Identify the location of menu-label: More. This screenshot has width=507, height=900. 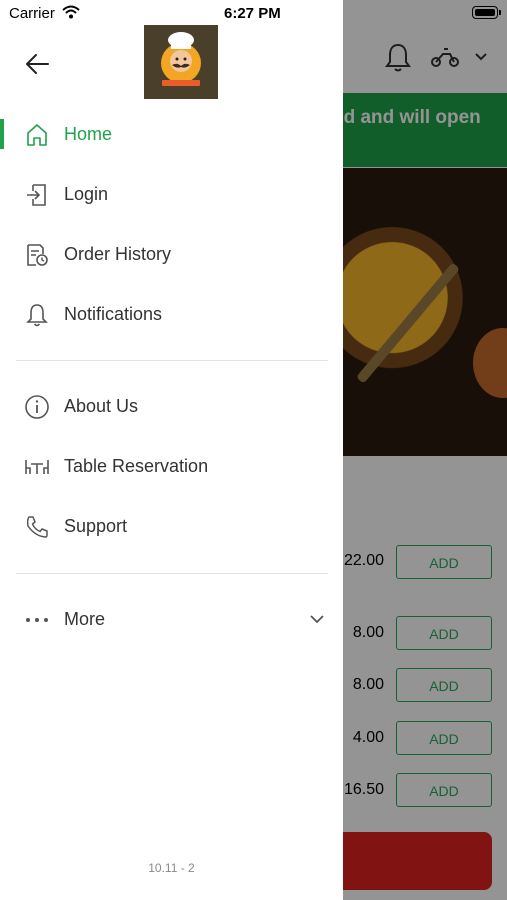
(85, 619).